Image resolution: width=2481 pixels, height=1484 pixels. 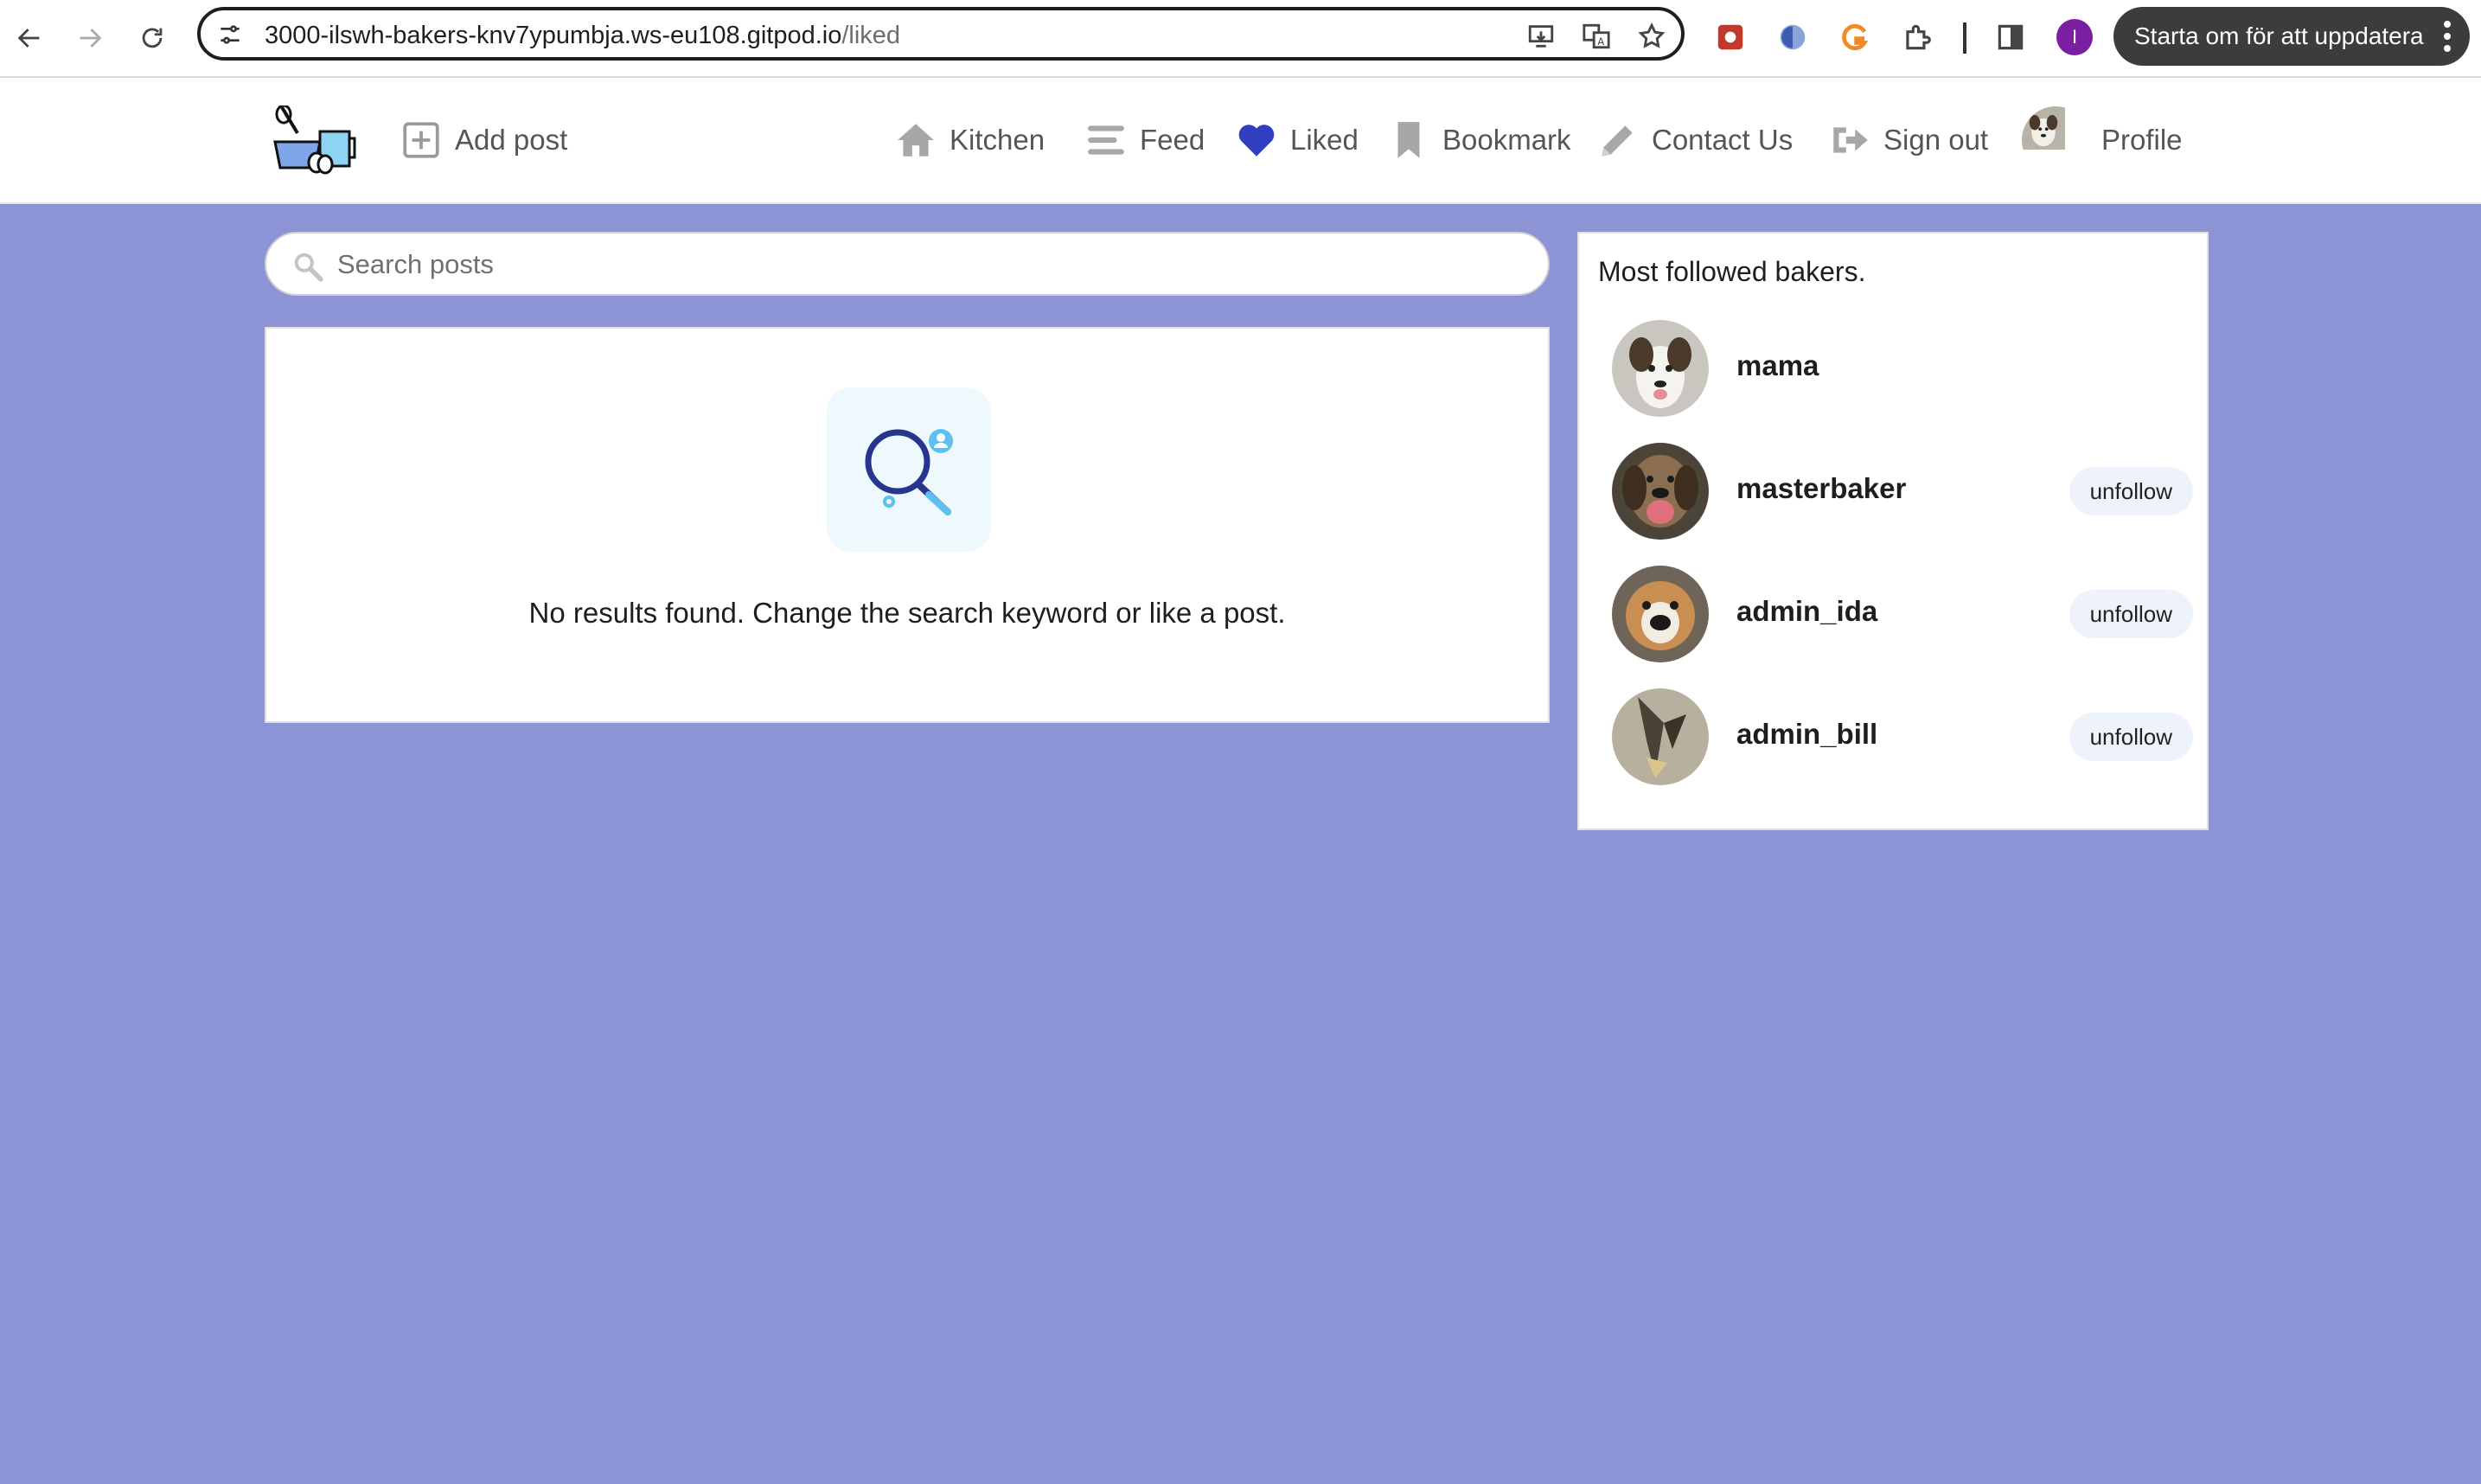 I want to click on nav-add-post-label: Add post, so click(x=511, y=140).